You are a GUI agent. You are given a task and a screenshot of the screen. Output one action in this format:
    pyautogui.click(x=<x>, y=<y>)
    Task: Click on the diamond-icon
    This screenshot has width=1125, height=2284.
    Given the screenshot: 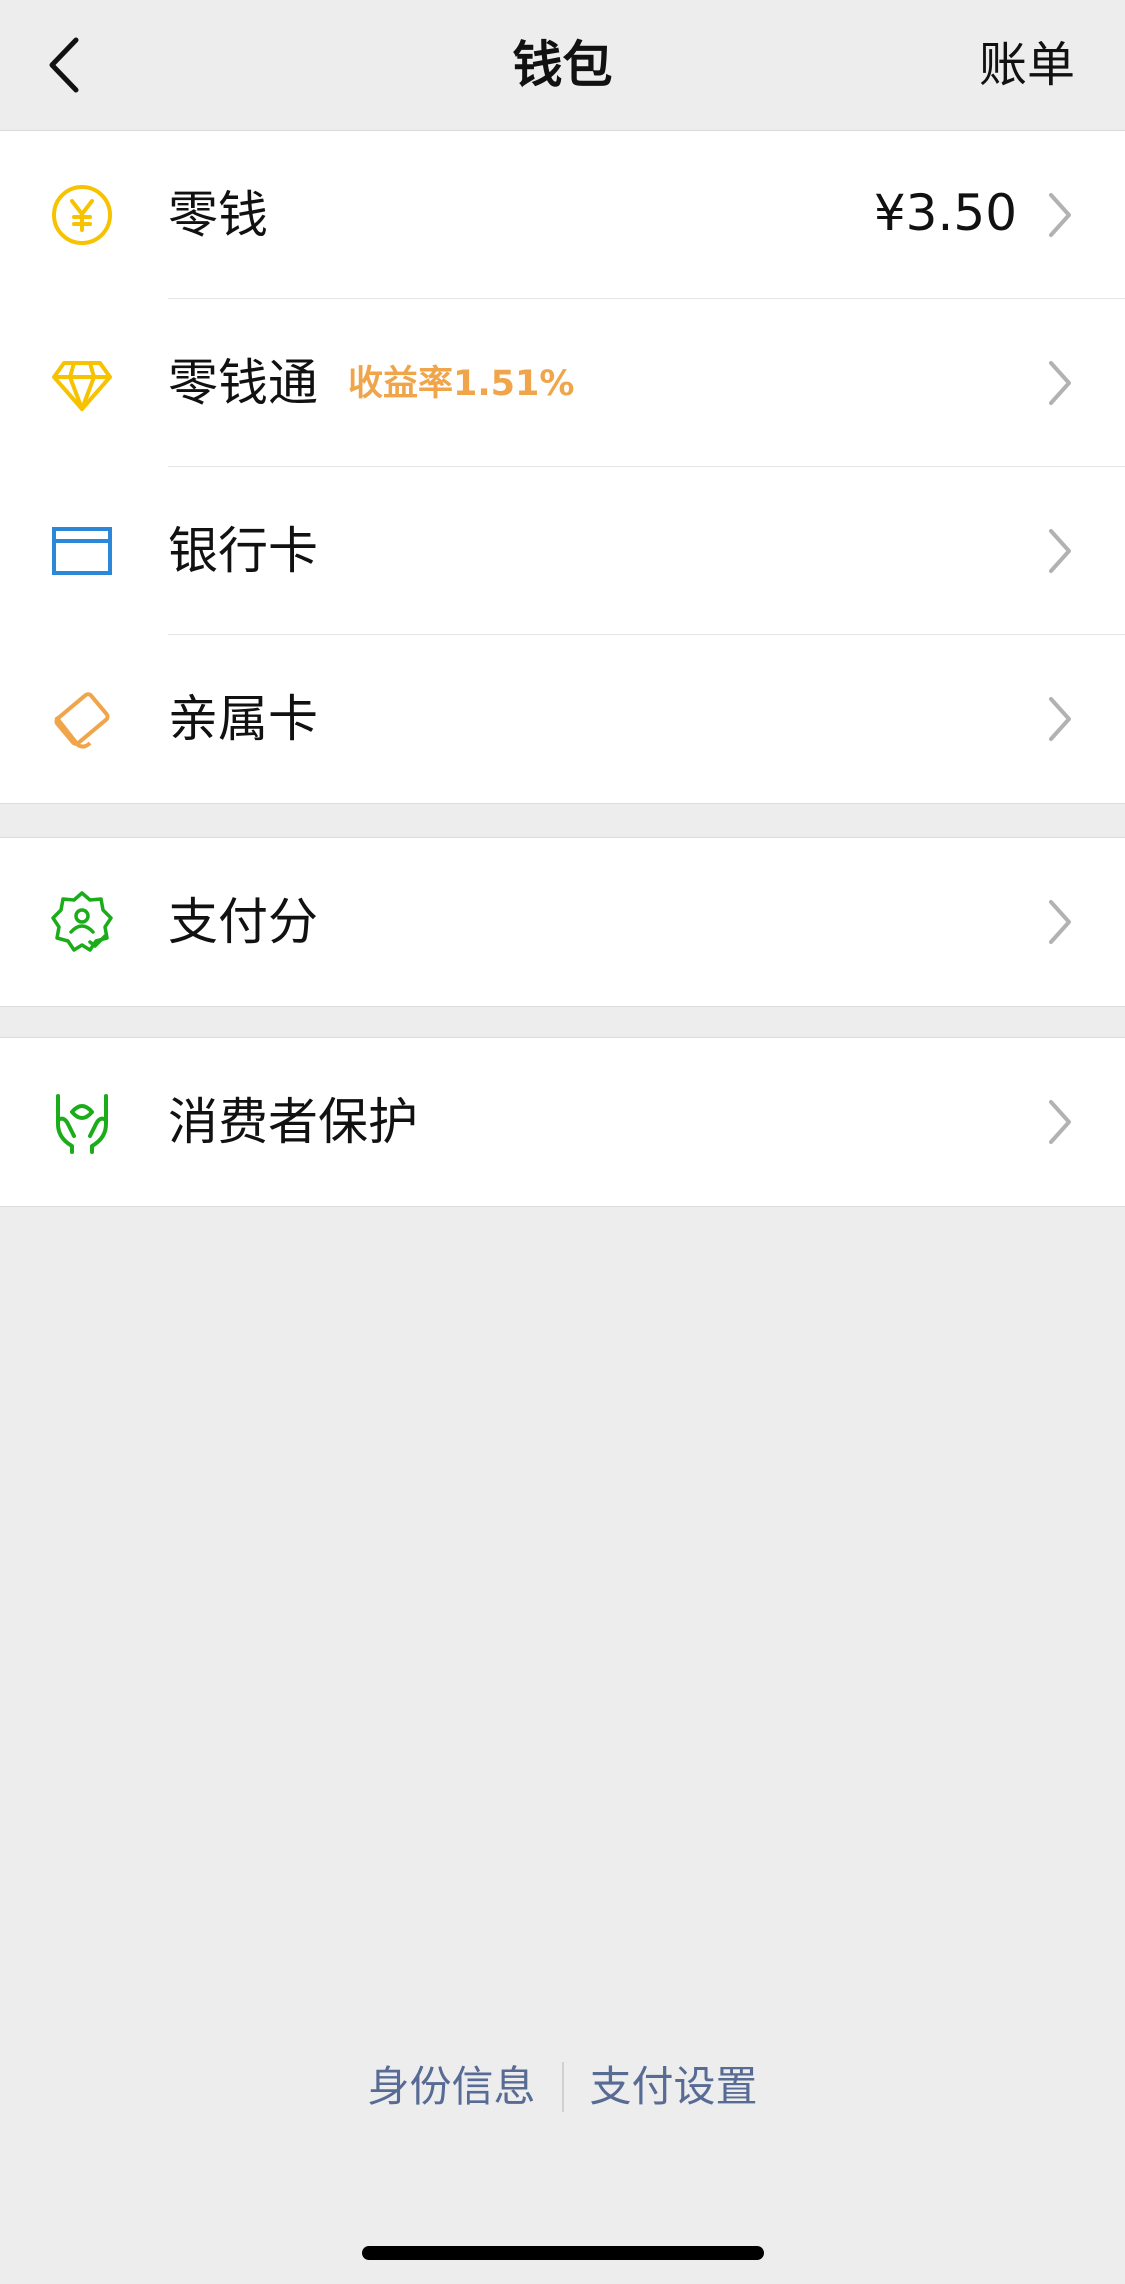 What is the action you would take?
    pyautogui.click(x=82, y=386)
    